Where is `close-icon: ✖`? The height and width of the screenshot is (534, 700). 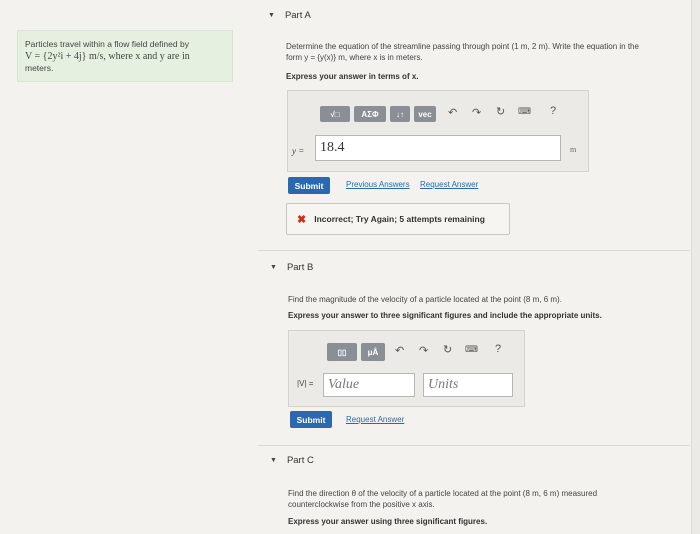
close-icon: ✖ is located at coordinates (302, 219).